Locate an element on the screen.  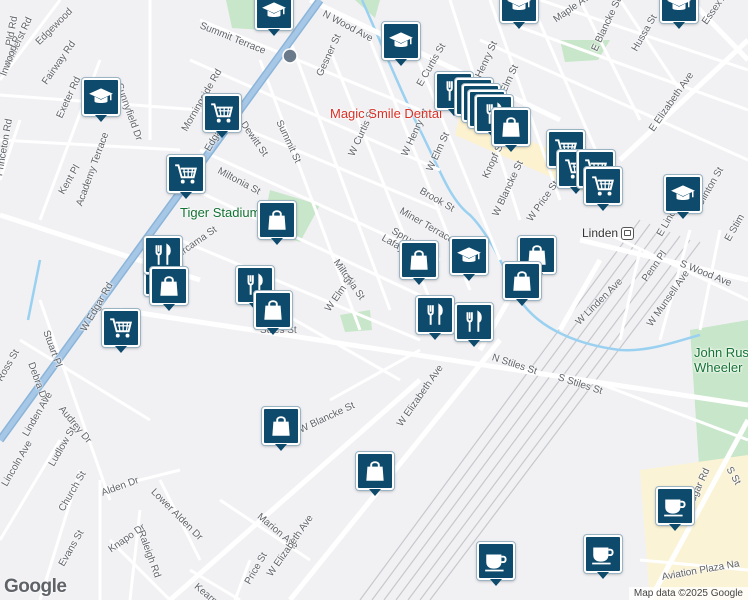
map-attribution: Map data ©2025 Google is located at coordinates (688, 593).